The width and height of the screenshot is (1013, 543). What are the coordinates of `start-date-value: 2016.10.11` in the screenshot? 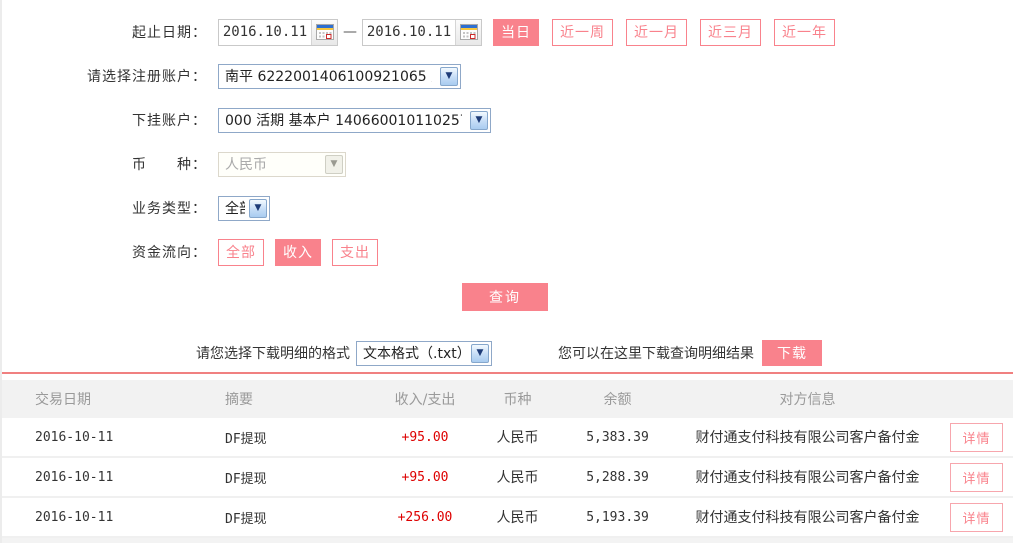 It's located at (265, 32).